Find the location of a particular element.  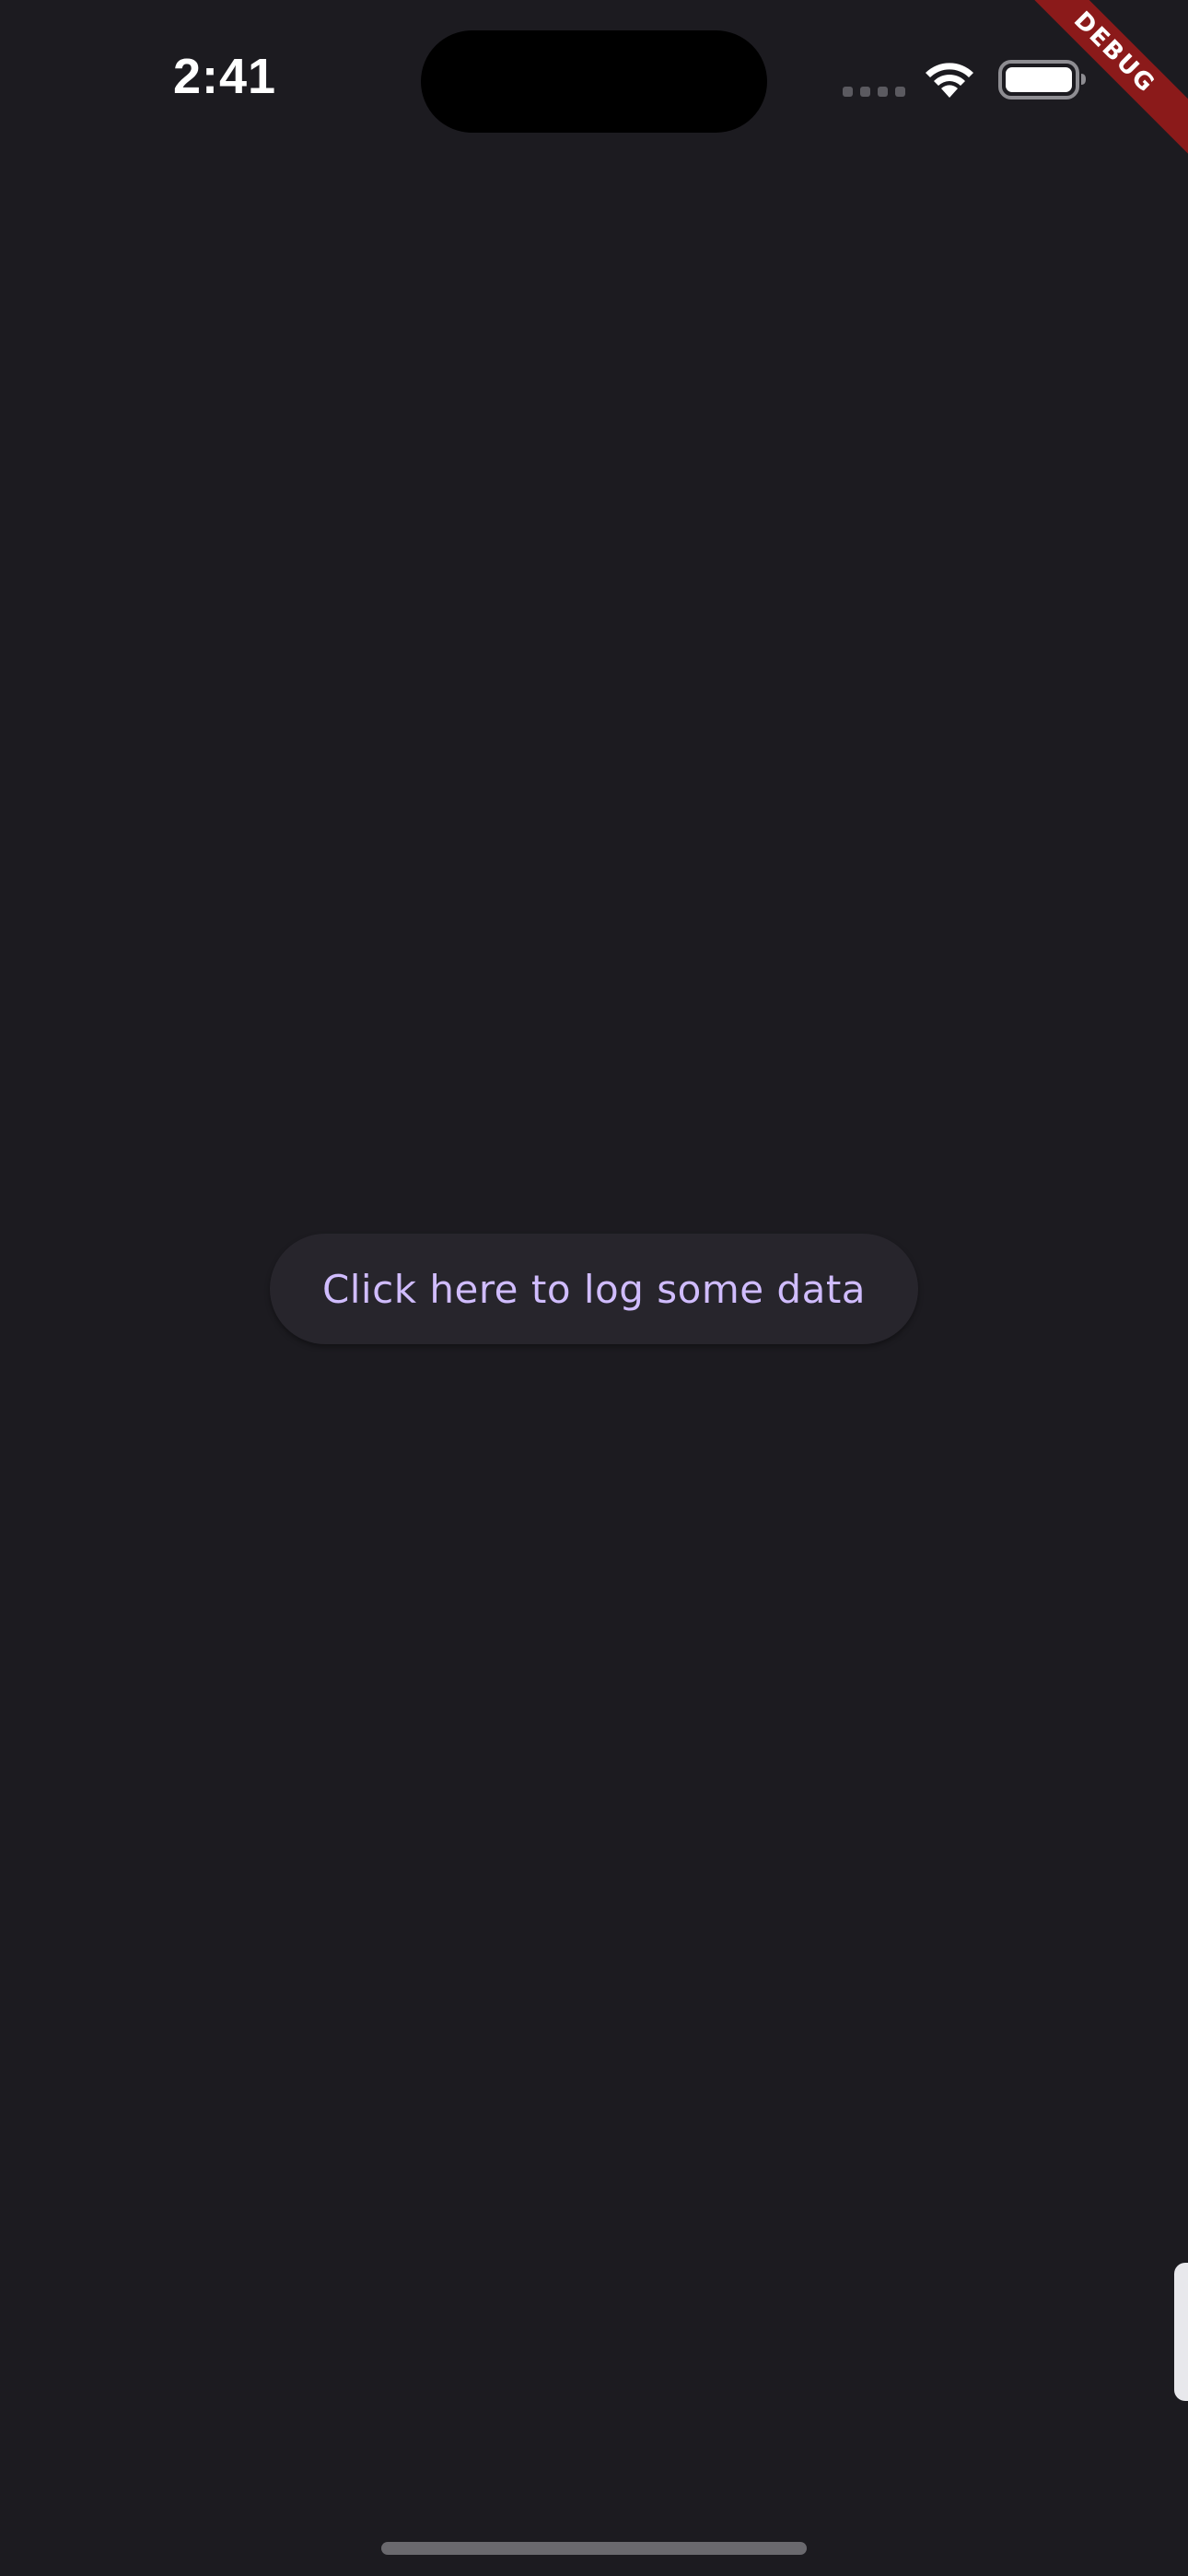

cellular-signal-icon is located at coordinates (874, 92).